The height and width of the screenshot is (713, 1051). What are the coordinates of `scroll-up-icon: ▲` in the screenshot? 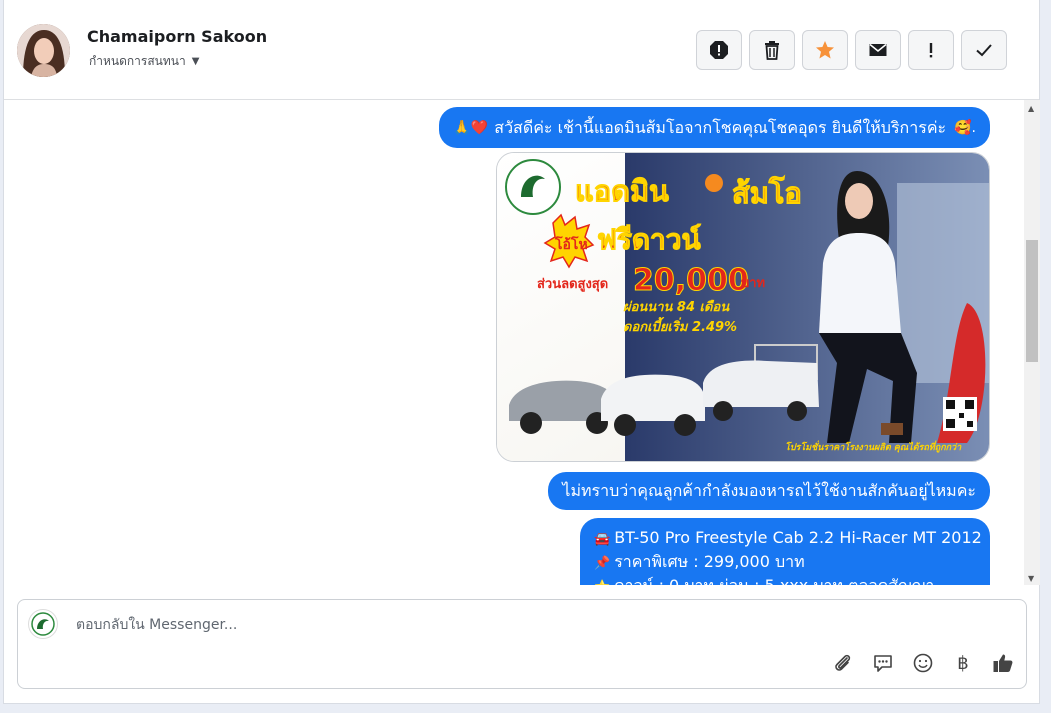 It's located at (1031, 108).